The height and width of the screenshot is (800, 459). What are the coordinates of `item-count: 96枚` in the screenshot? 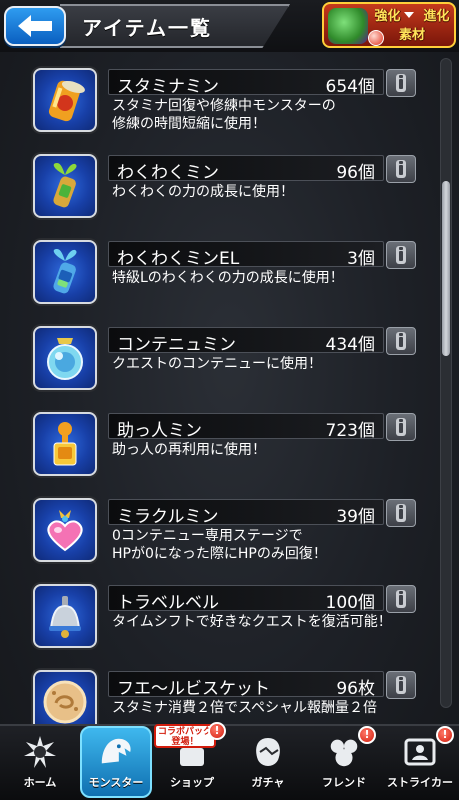 It's located at (355, 689).